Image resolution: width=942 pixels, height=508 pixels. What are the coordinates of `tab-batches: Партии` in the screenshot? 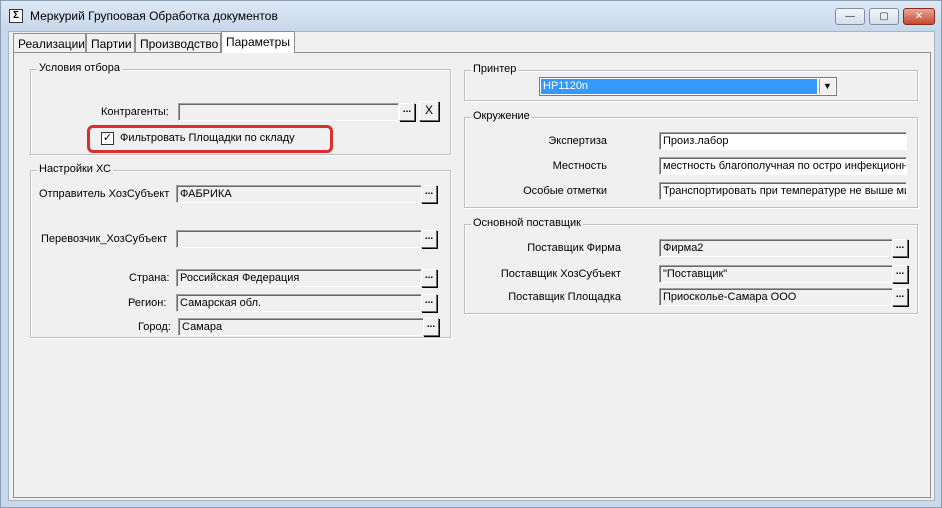 It's located at (110, 43).